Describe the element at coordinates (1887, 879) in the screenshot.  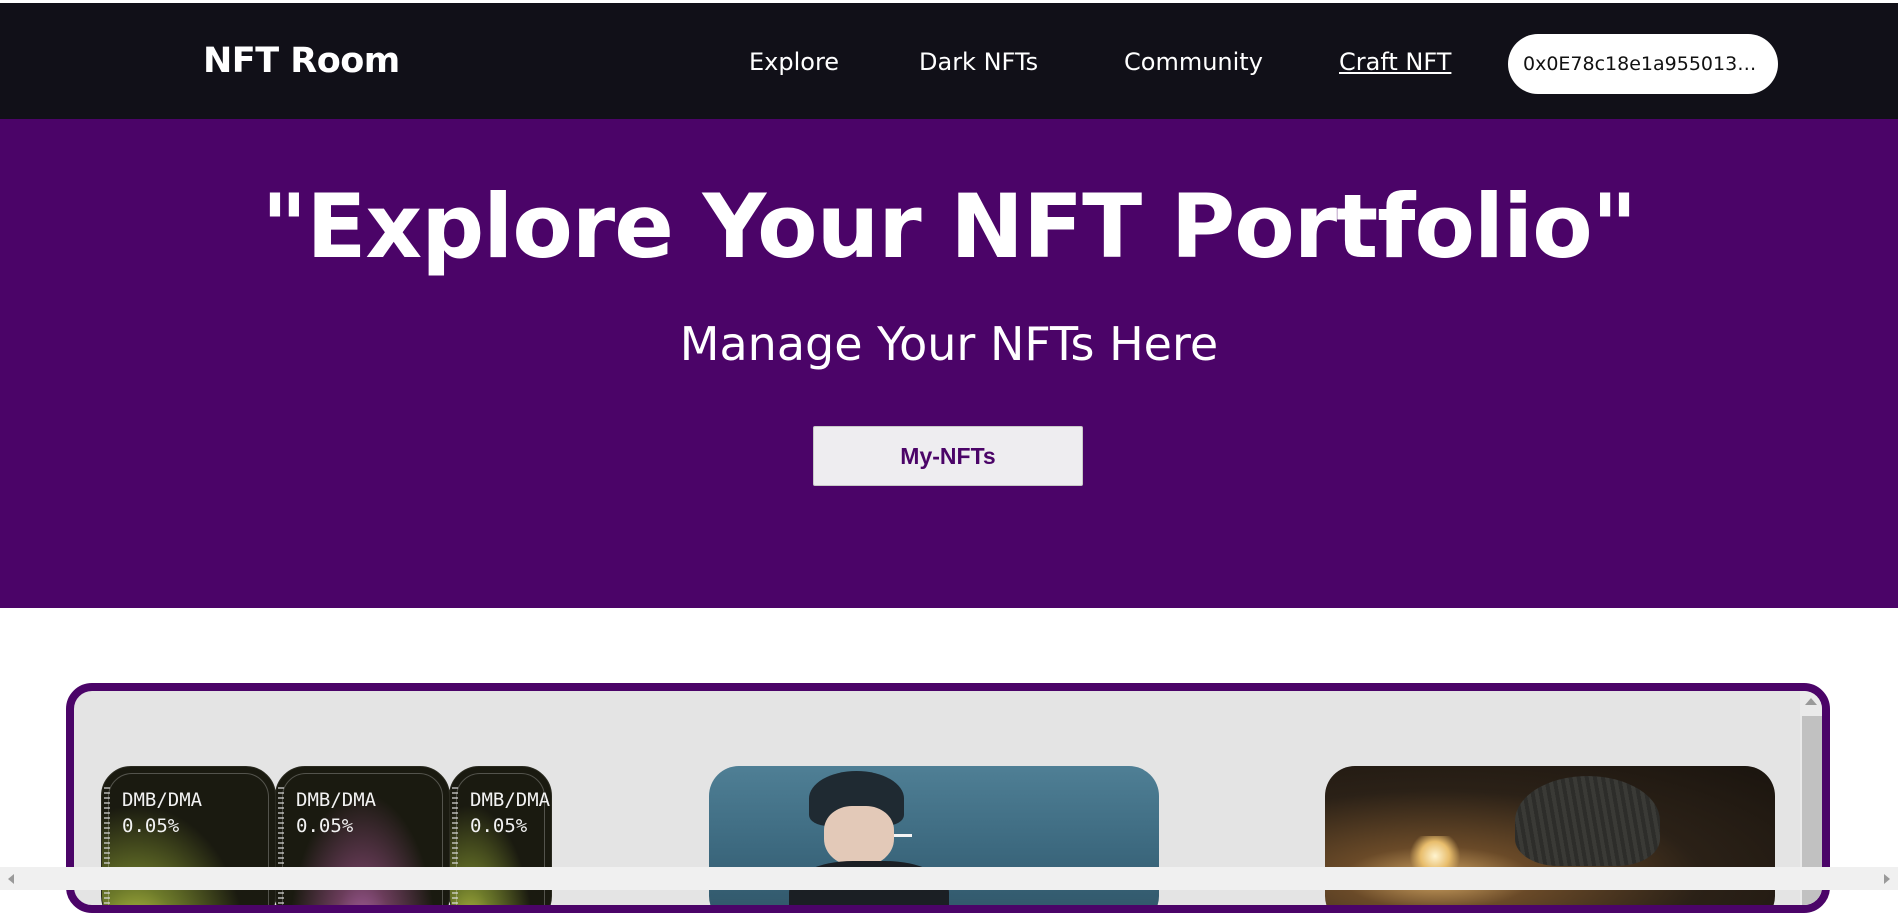
I see `scroll-right-arrow-icon` at that location.